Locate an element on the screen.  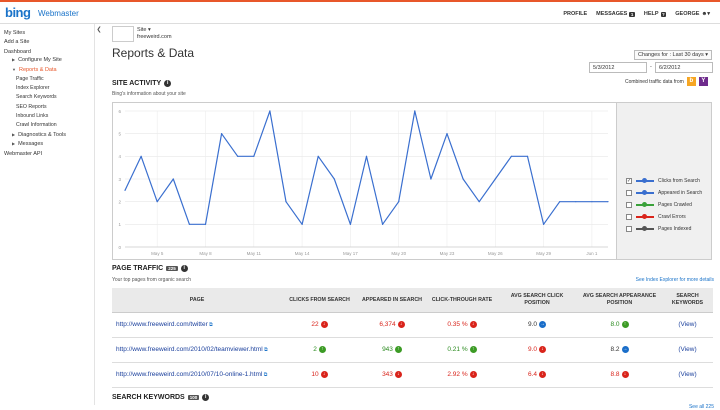
column-header: AVG SEARCH APPEARANCE POSITION is located at coordinates (619, 300).